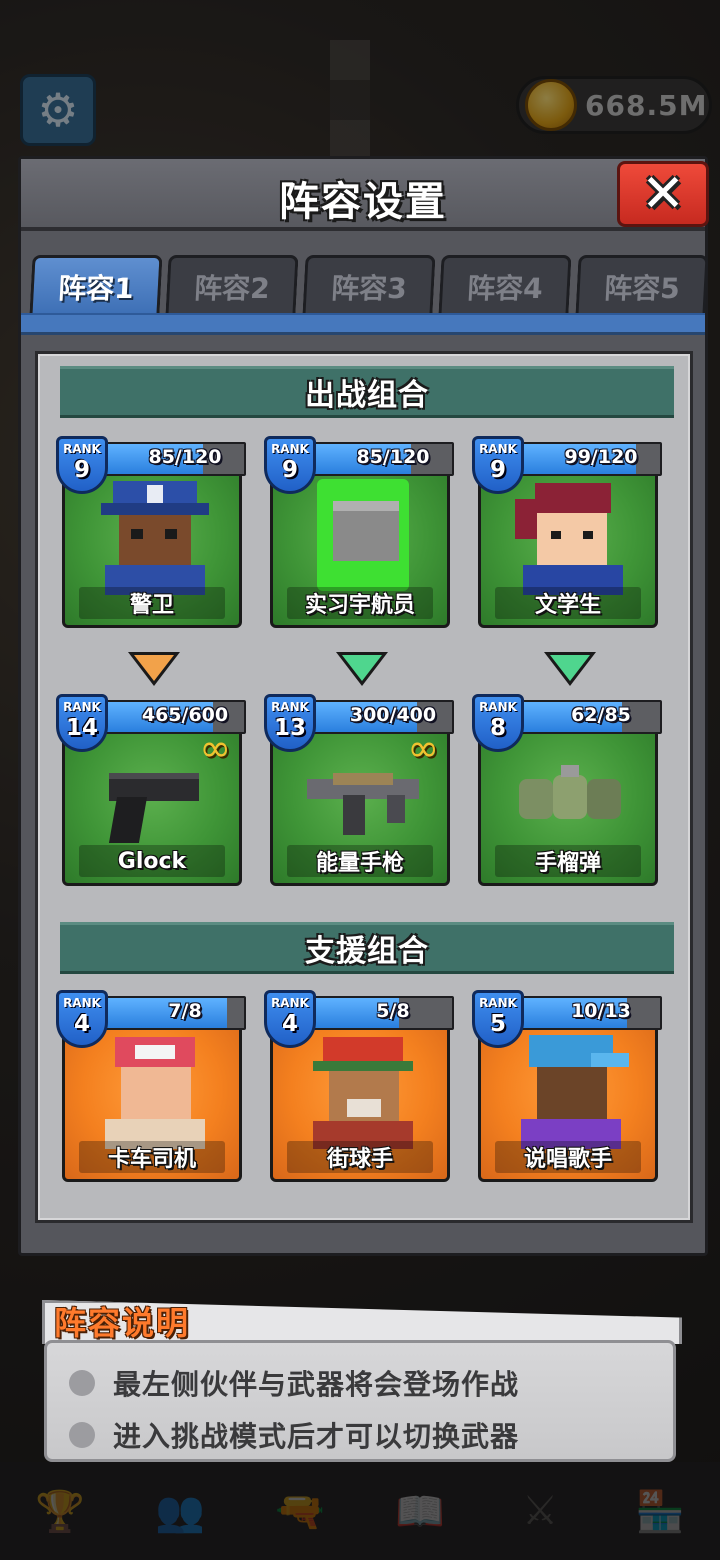 This screenshot has width=720, height=1560. Describe the element at coordinates (363, 202) in the screenshot. I see `modal-title: 阵容设置` at that location.